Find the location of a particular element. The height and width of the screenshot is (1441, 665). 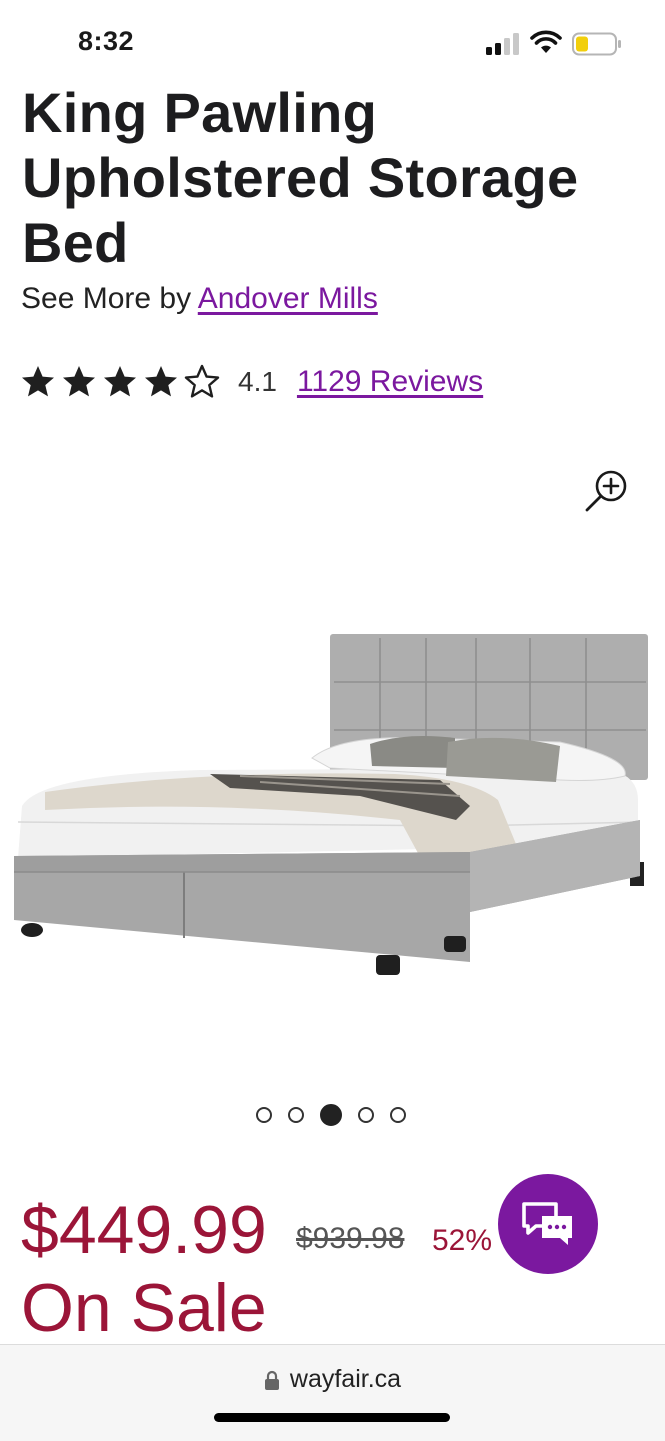

chat-button is located at coordinates (548, 1224).